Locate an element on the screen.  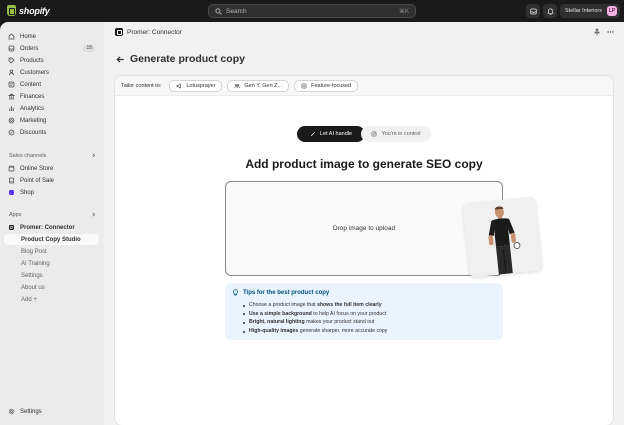
sidebar-item-app-settings: Settings is located at coordinates (51, 275).